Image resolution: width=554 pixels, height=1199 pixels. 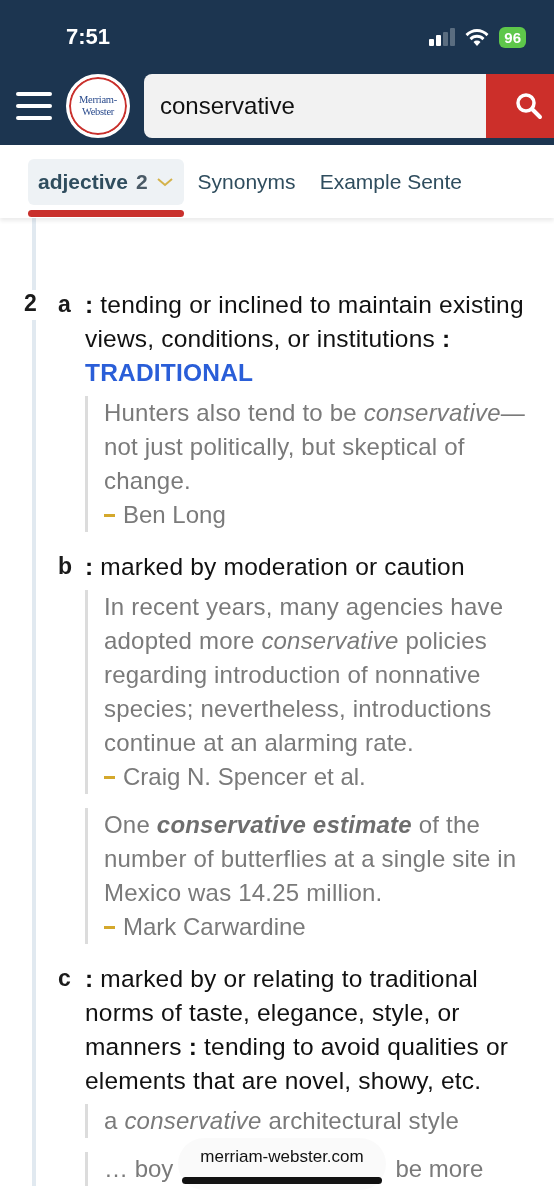 I want to click on definition-text: : marked by moderation or caution, so click(x=275, y=566).